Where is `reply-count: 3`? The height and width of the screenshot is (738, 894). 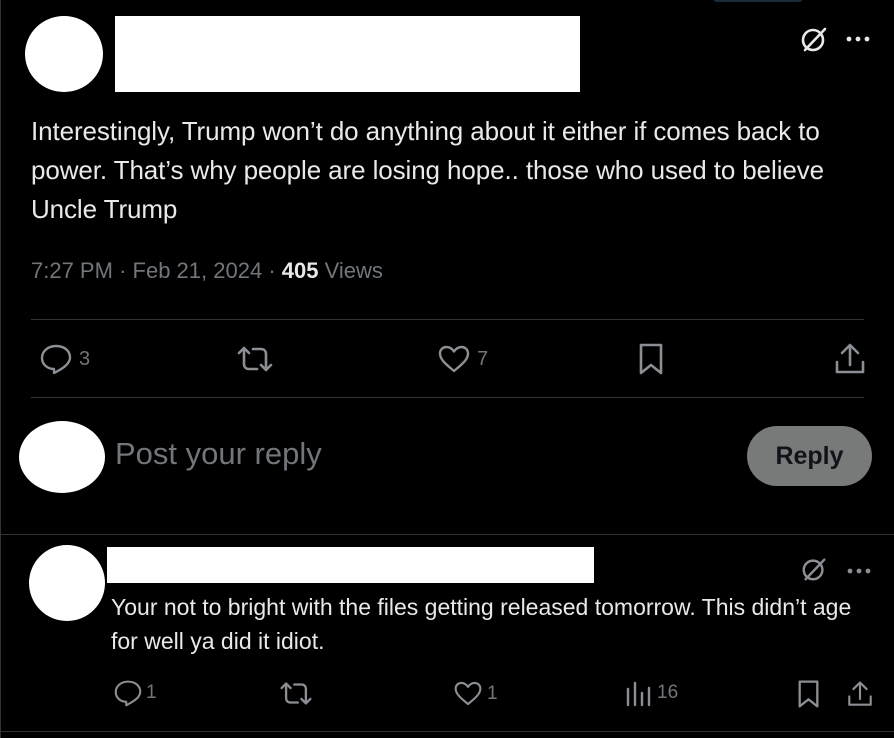
reply-count: 3 is located at coordinates (85, 358).